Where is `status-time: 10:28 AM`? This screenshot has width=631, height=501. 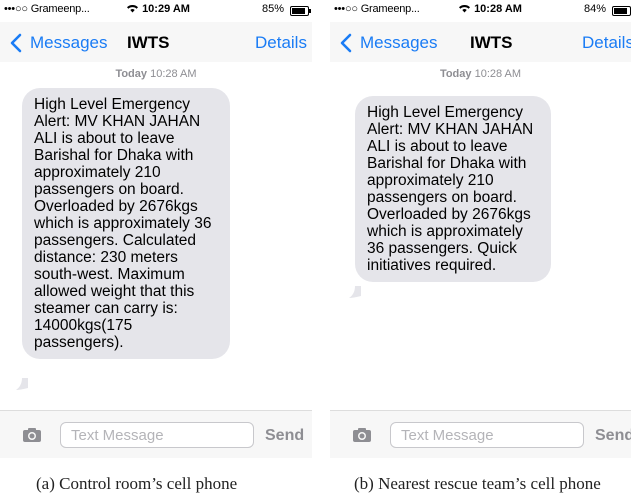
status-time: 10:28 AM is located at coordinates (498, 9).